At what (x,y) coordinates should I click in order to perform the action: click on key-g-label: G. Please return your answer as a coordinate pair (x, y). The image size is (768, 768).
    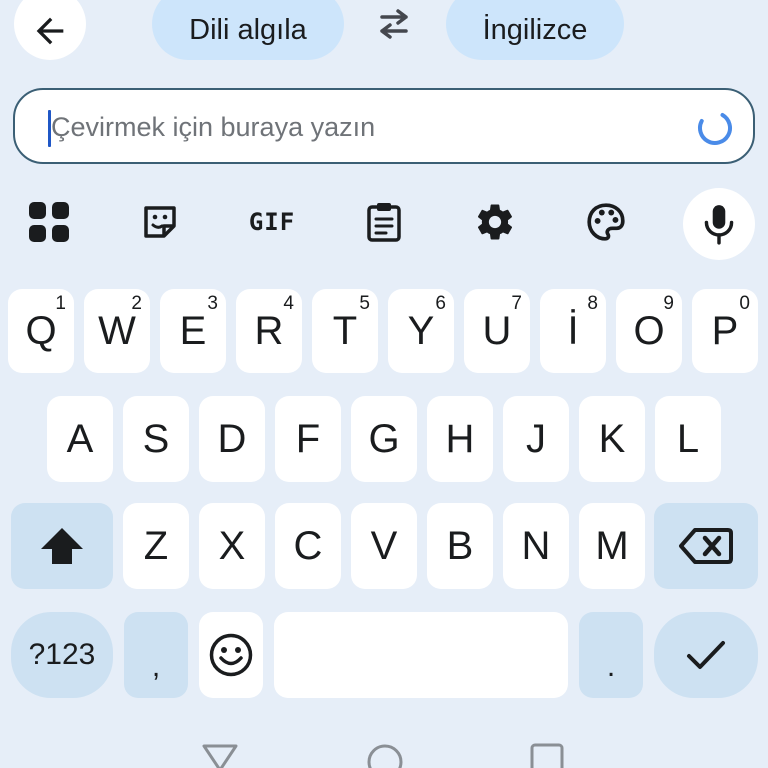
    Looking at the image, I should click on (384, 438).